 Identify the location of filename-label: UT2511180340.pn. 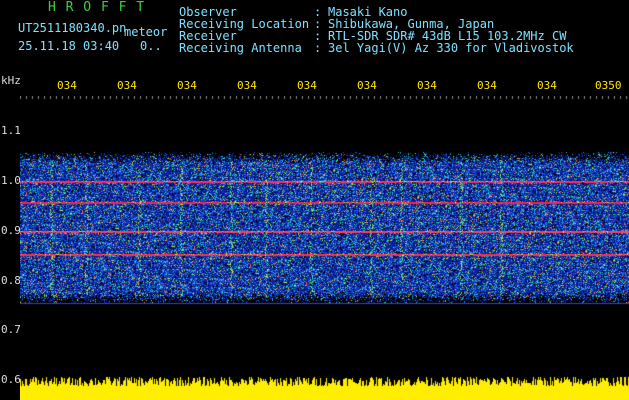
(72, 28).